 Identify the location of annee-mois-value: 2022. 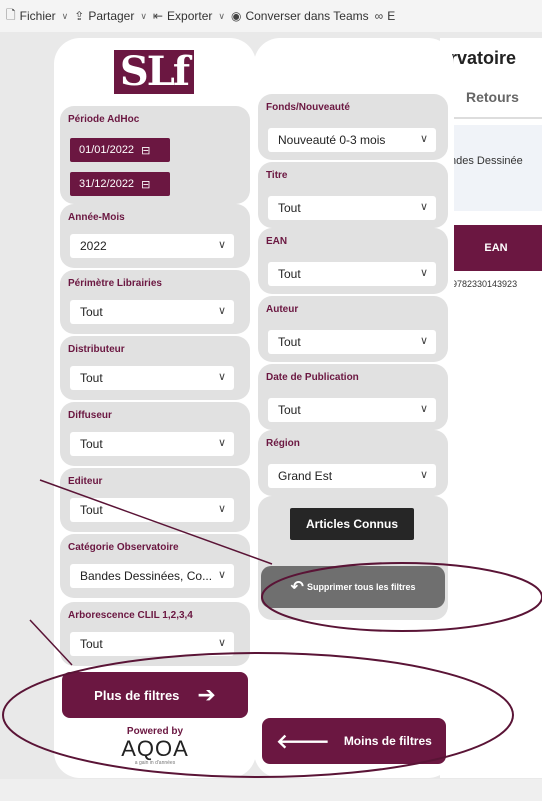
(93, 246).